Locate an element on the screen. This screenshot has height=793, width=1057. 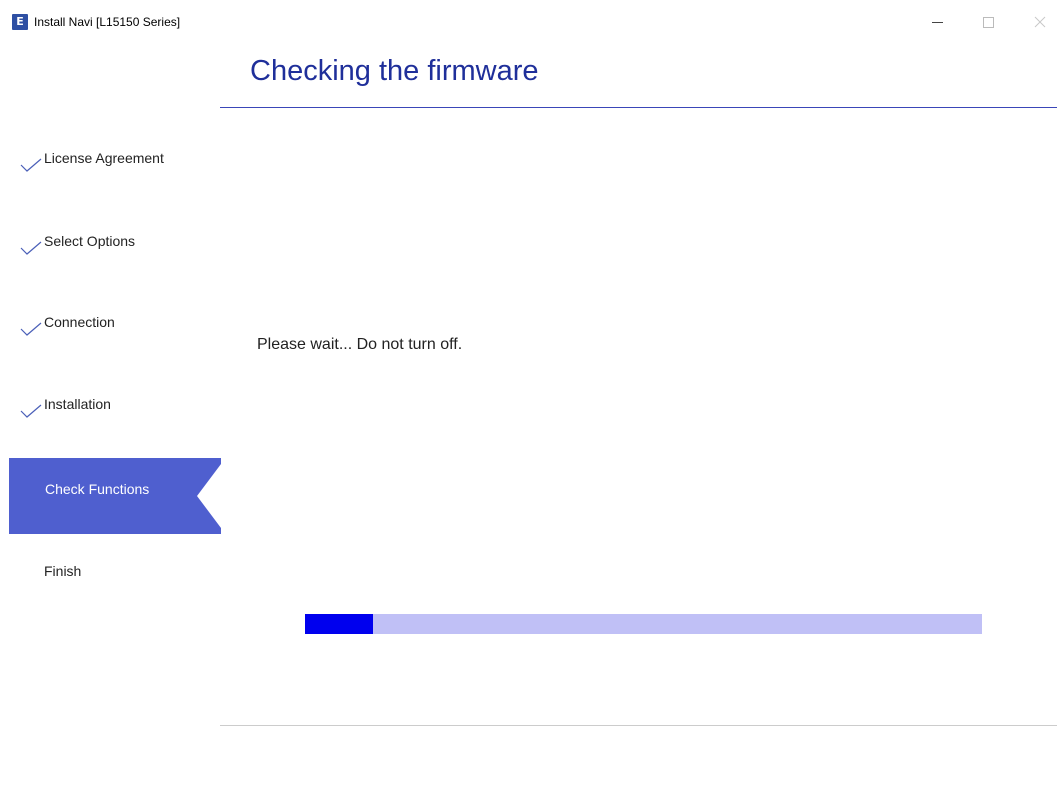
step-label: Check Functions is located at coordinates (97, 489).